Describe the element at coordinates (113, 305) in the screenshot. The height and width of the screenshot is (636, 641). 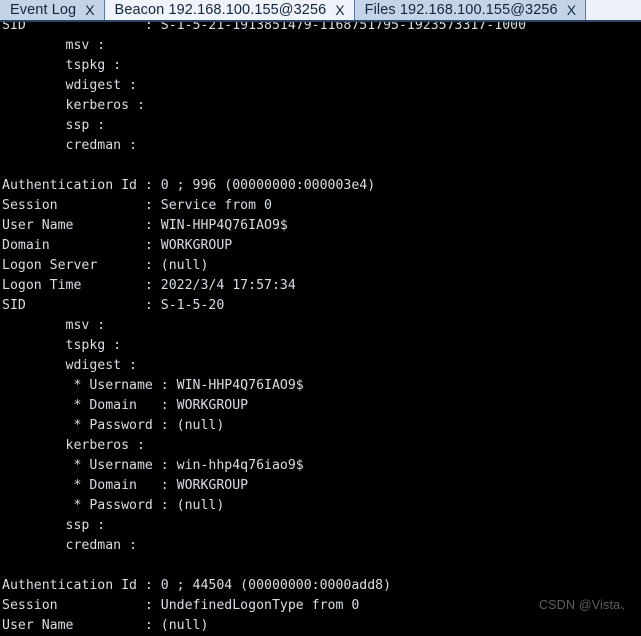
I see `terminal-line: SID : S-1-5-20` at that location.